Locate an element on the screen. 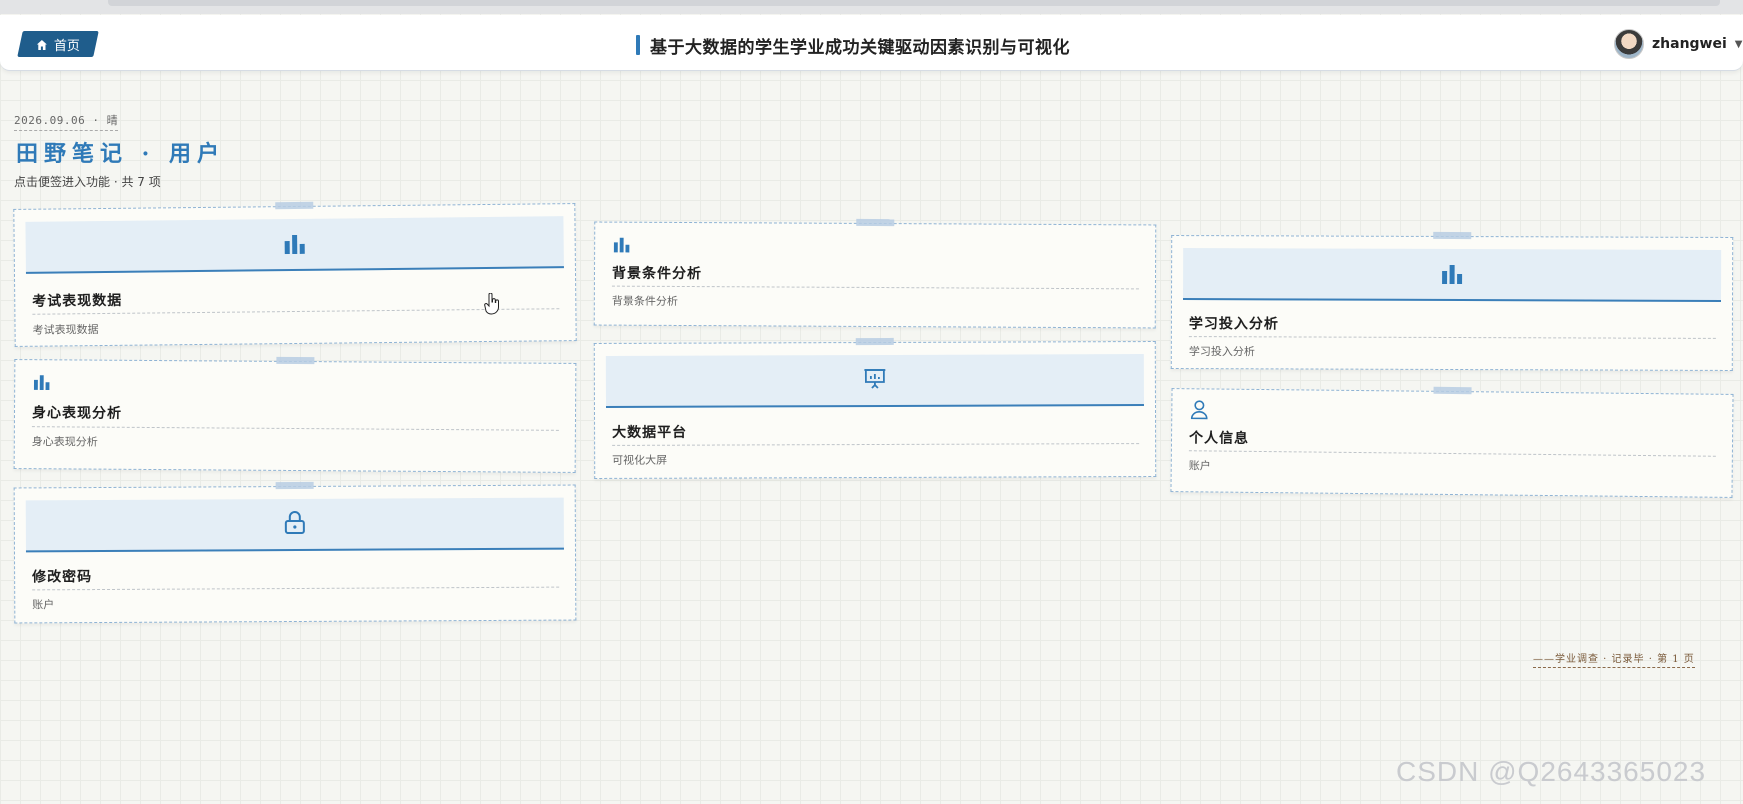 This screenshot has height=804, width=1743. home-icon is located at coordinates (41, 44).